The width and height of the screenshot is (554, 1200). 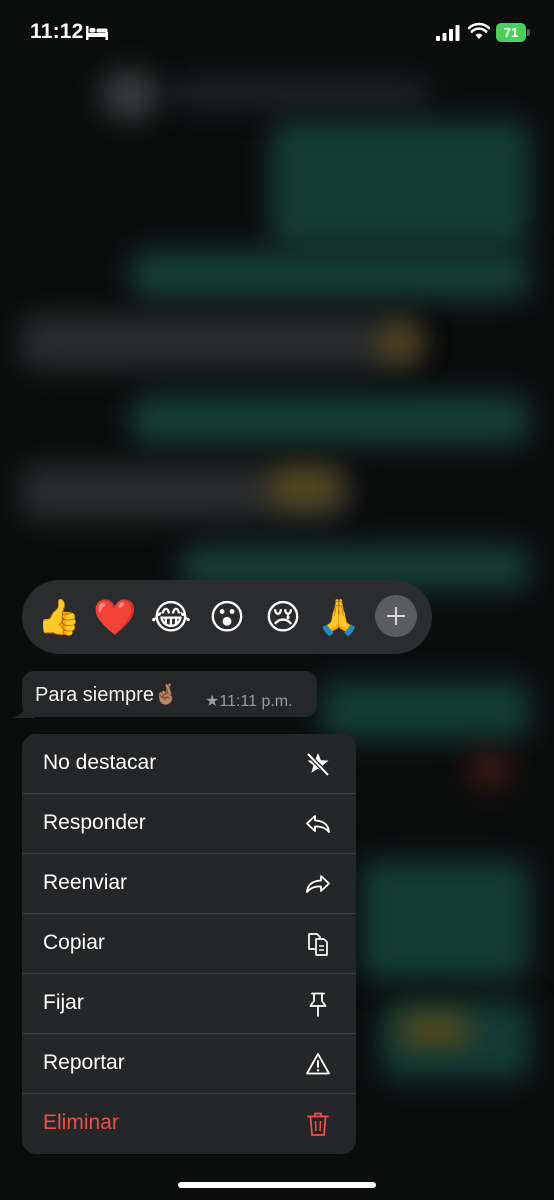 I want to click on reaction-open-mouth: 😮, so click(x=227, y=618).